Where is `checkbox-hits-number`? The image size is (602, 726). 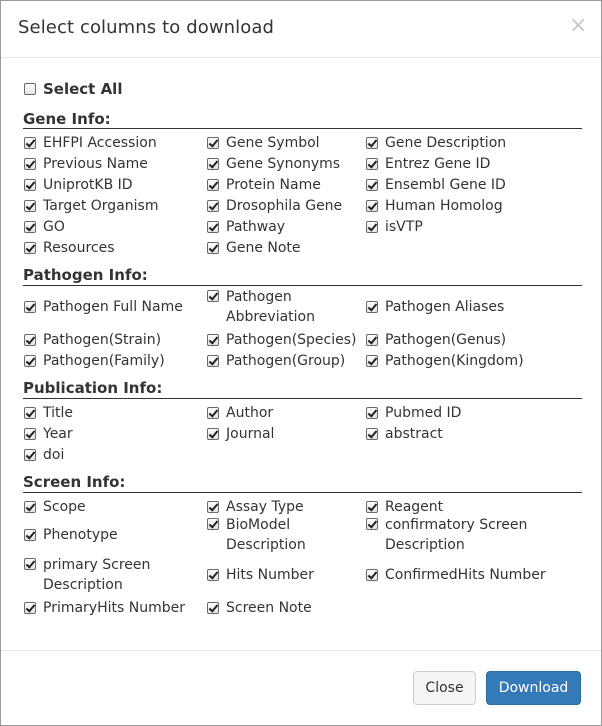
checkbox-hits-number is located at coordinates (213, 575).